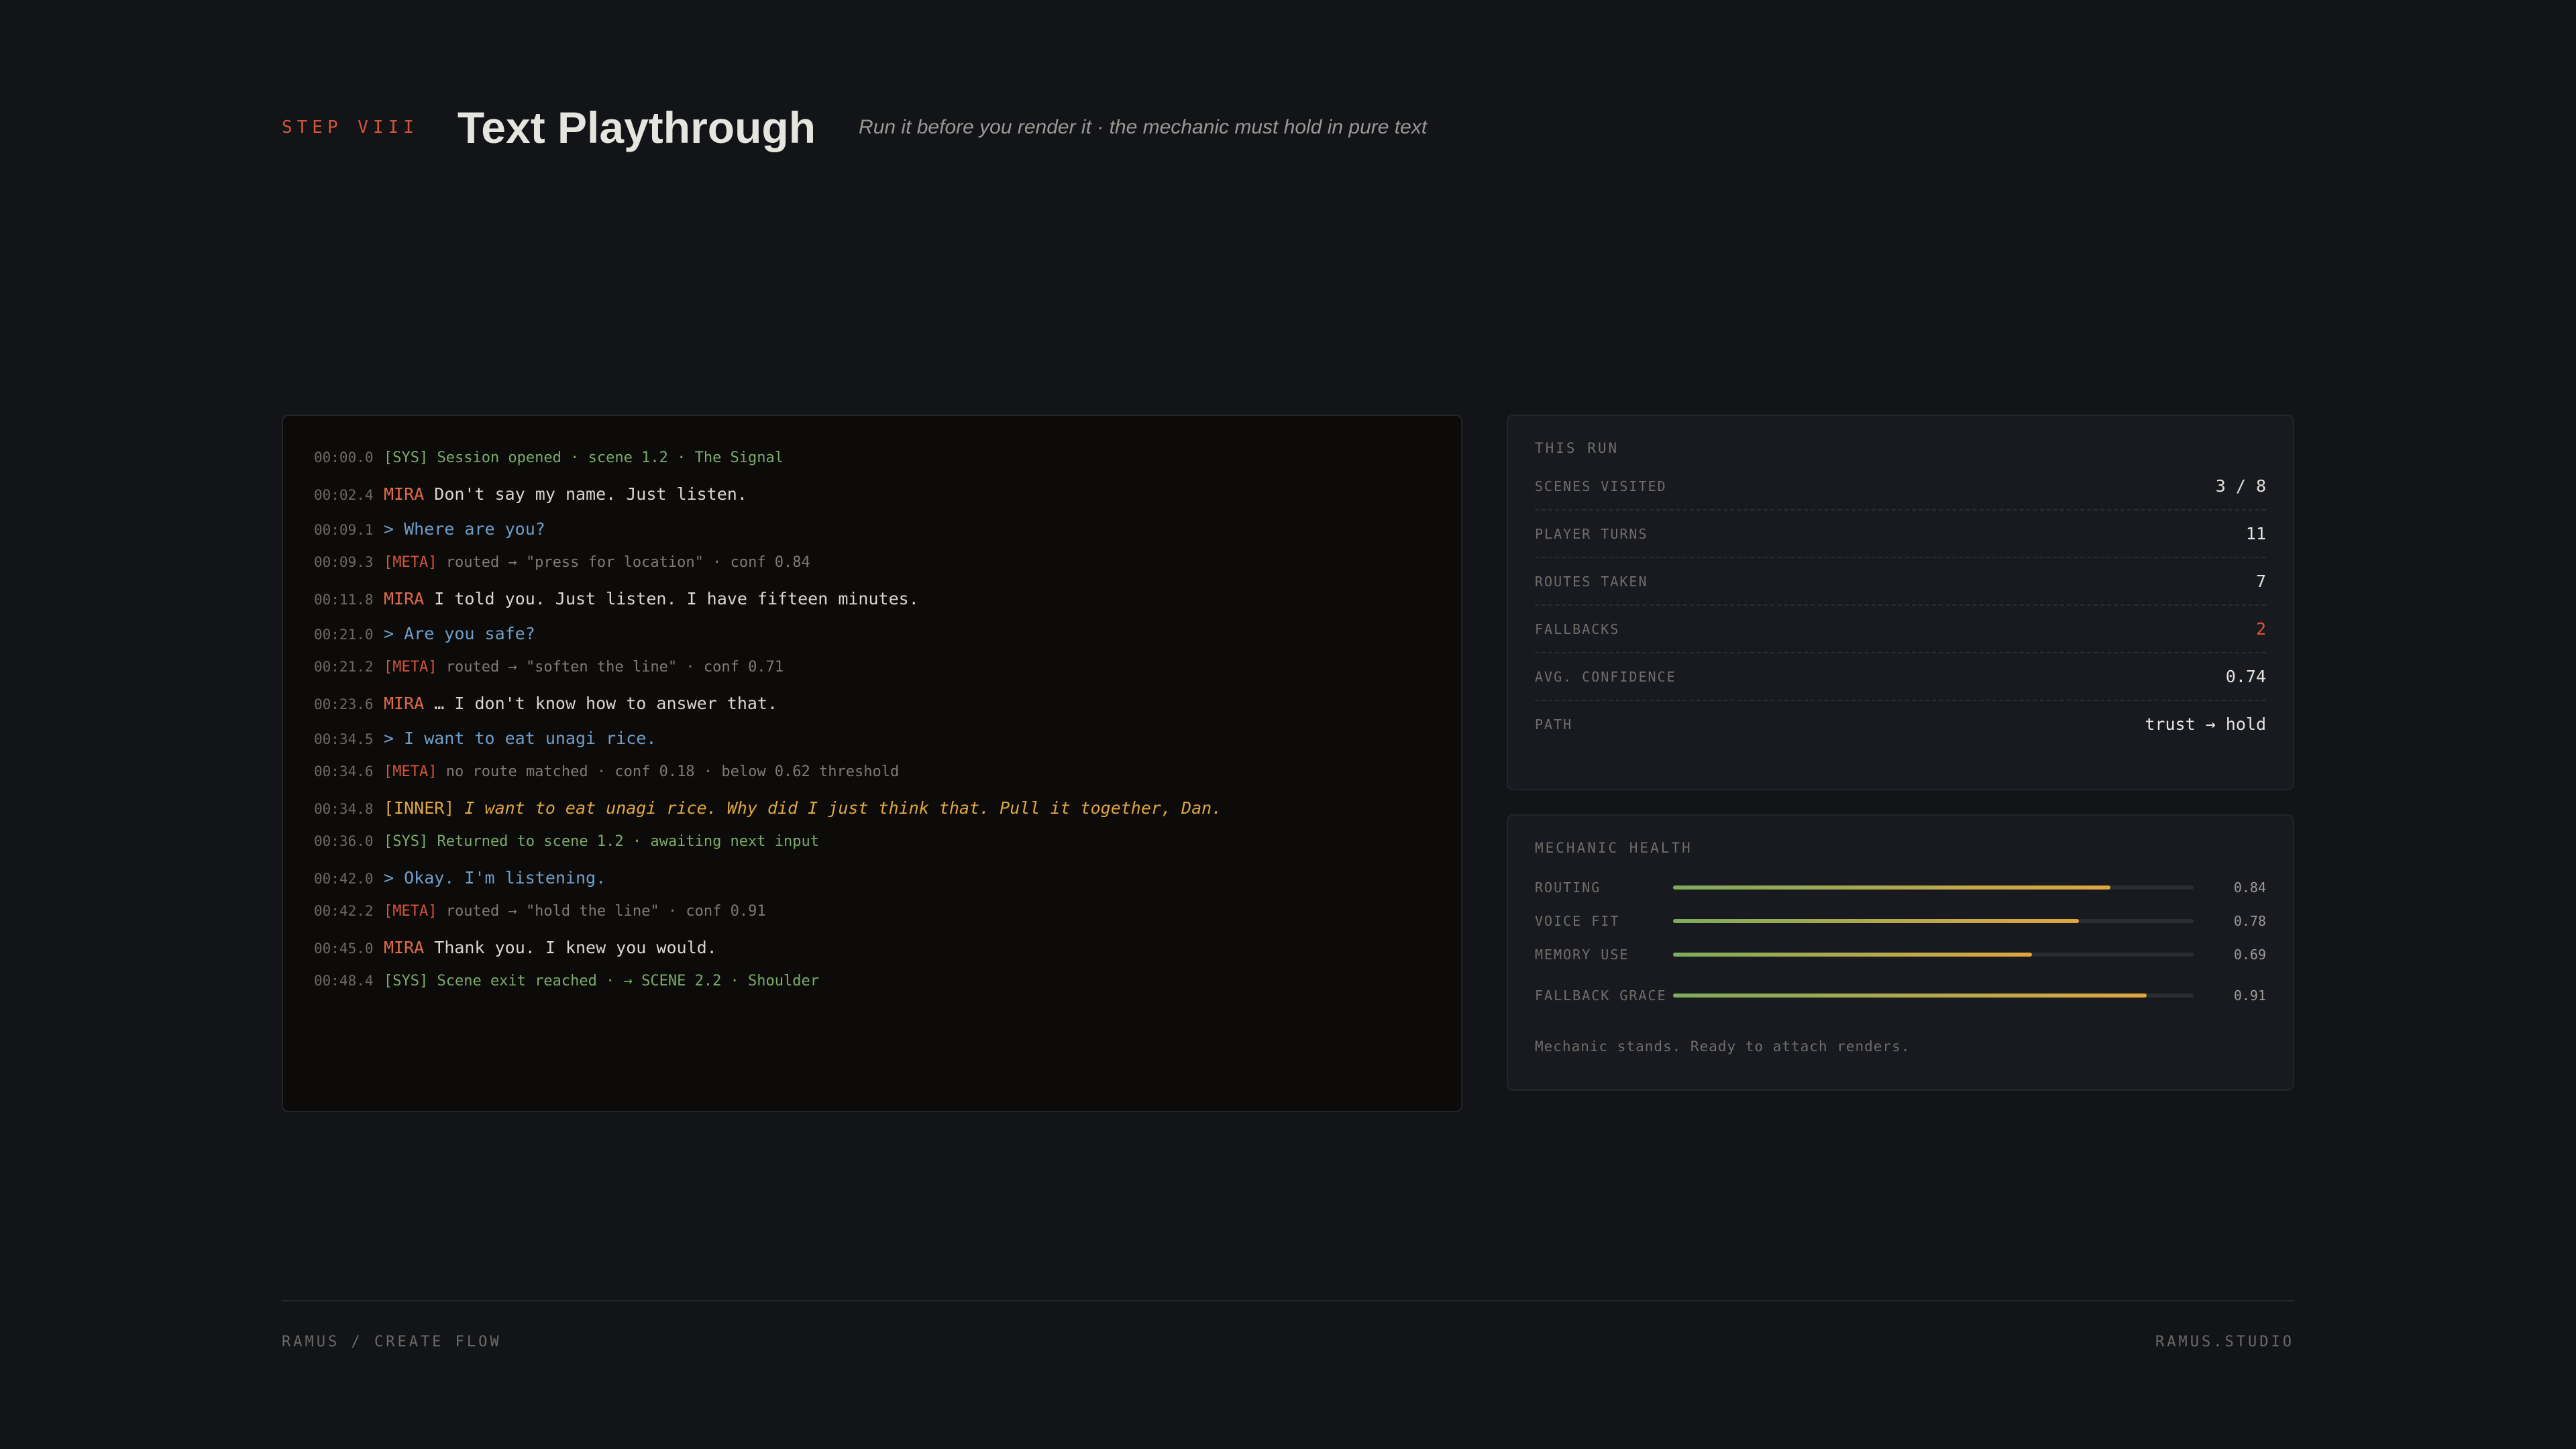 This screenshot has height=1449, width=2576. What do you see at coordinates (344, 879) in the screenshot?
I see `log-timestamp: 00:42.0` at bounding box center [344, 879].